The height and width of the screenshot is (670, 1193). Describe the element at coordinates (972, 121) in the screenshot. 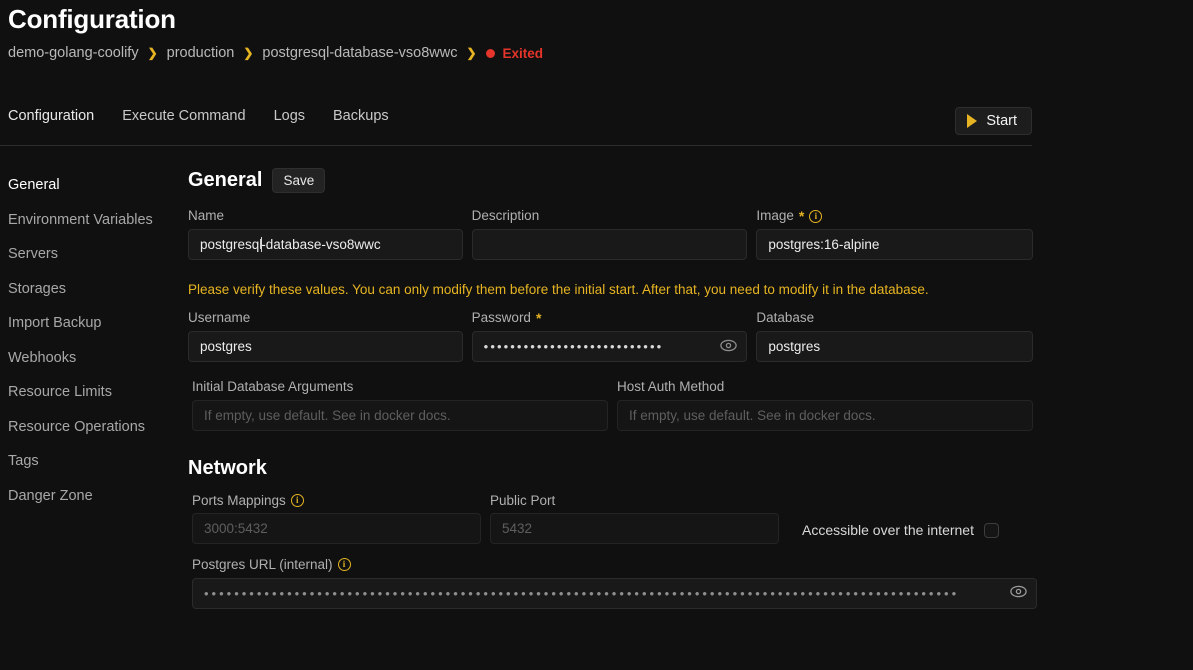

I see `play-icon` at that location.